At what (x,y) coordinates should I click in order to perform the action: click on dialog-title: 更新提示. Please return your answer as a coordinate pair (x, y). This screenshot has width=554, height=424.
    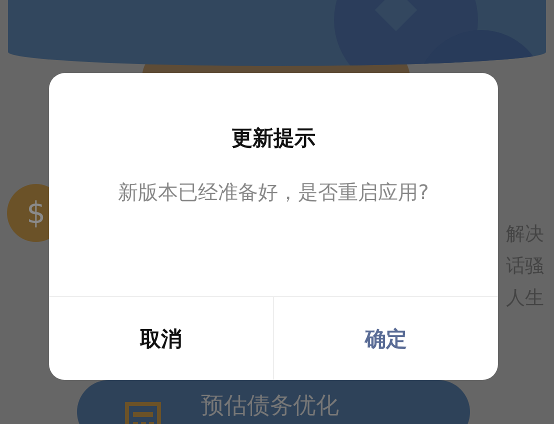
    Looking at the image, I should click on (273, 138).